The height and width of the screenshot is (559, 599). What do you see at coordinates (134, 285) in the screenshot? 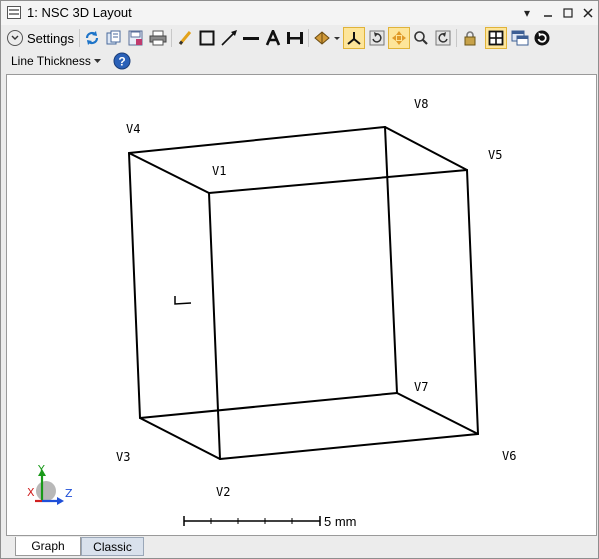
I see `edge-v4-v3` at bounding box center [134, 285].